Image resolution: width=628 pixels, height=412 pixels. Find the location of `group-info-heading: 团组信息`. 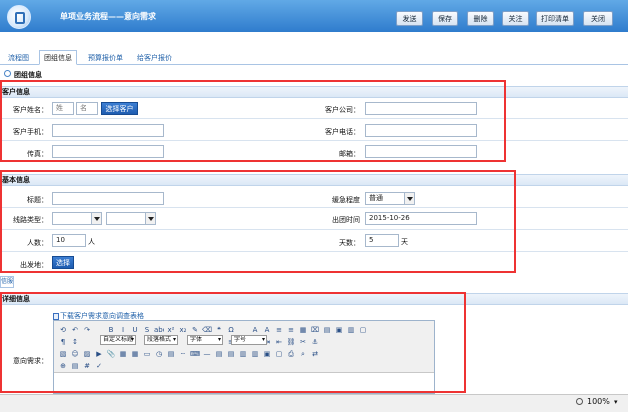

group-info-heading: 团组信息 is located at coordinates (314, 74).